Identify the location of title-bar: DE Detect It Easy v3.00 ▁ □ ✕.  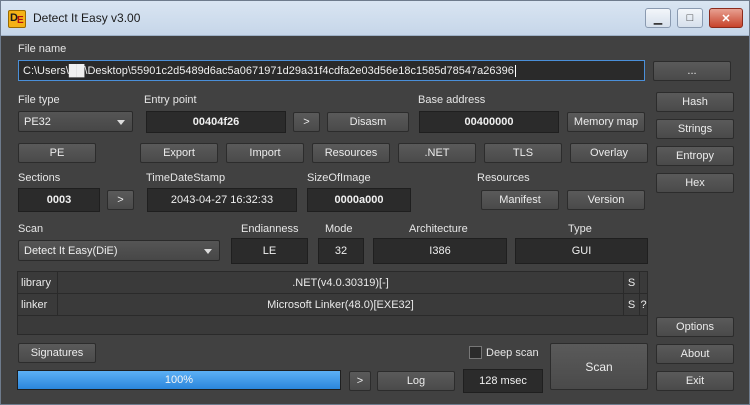
(375, 18).